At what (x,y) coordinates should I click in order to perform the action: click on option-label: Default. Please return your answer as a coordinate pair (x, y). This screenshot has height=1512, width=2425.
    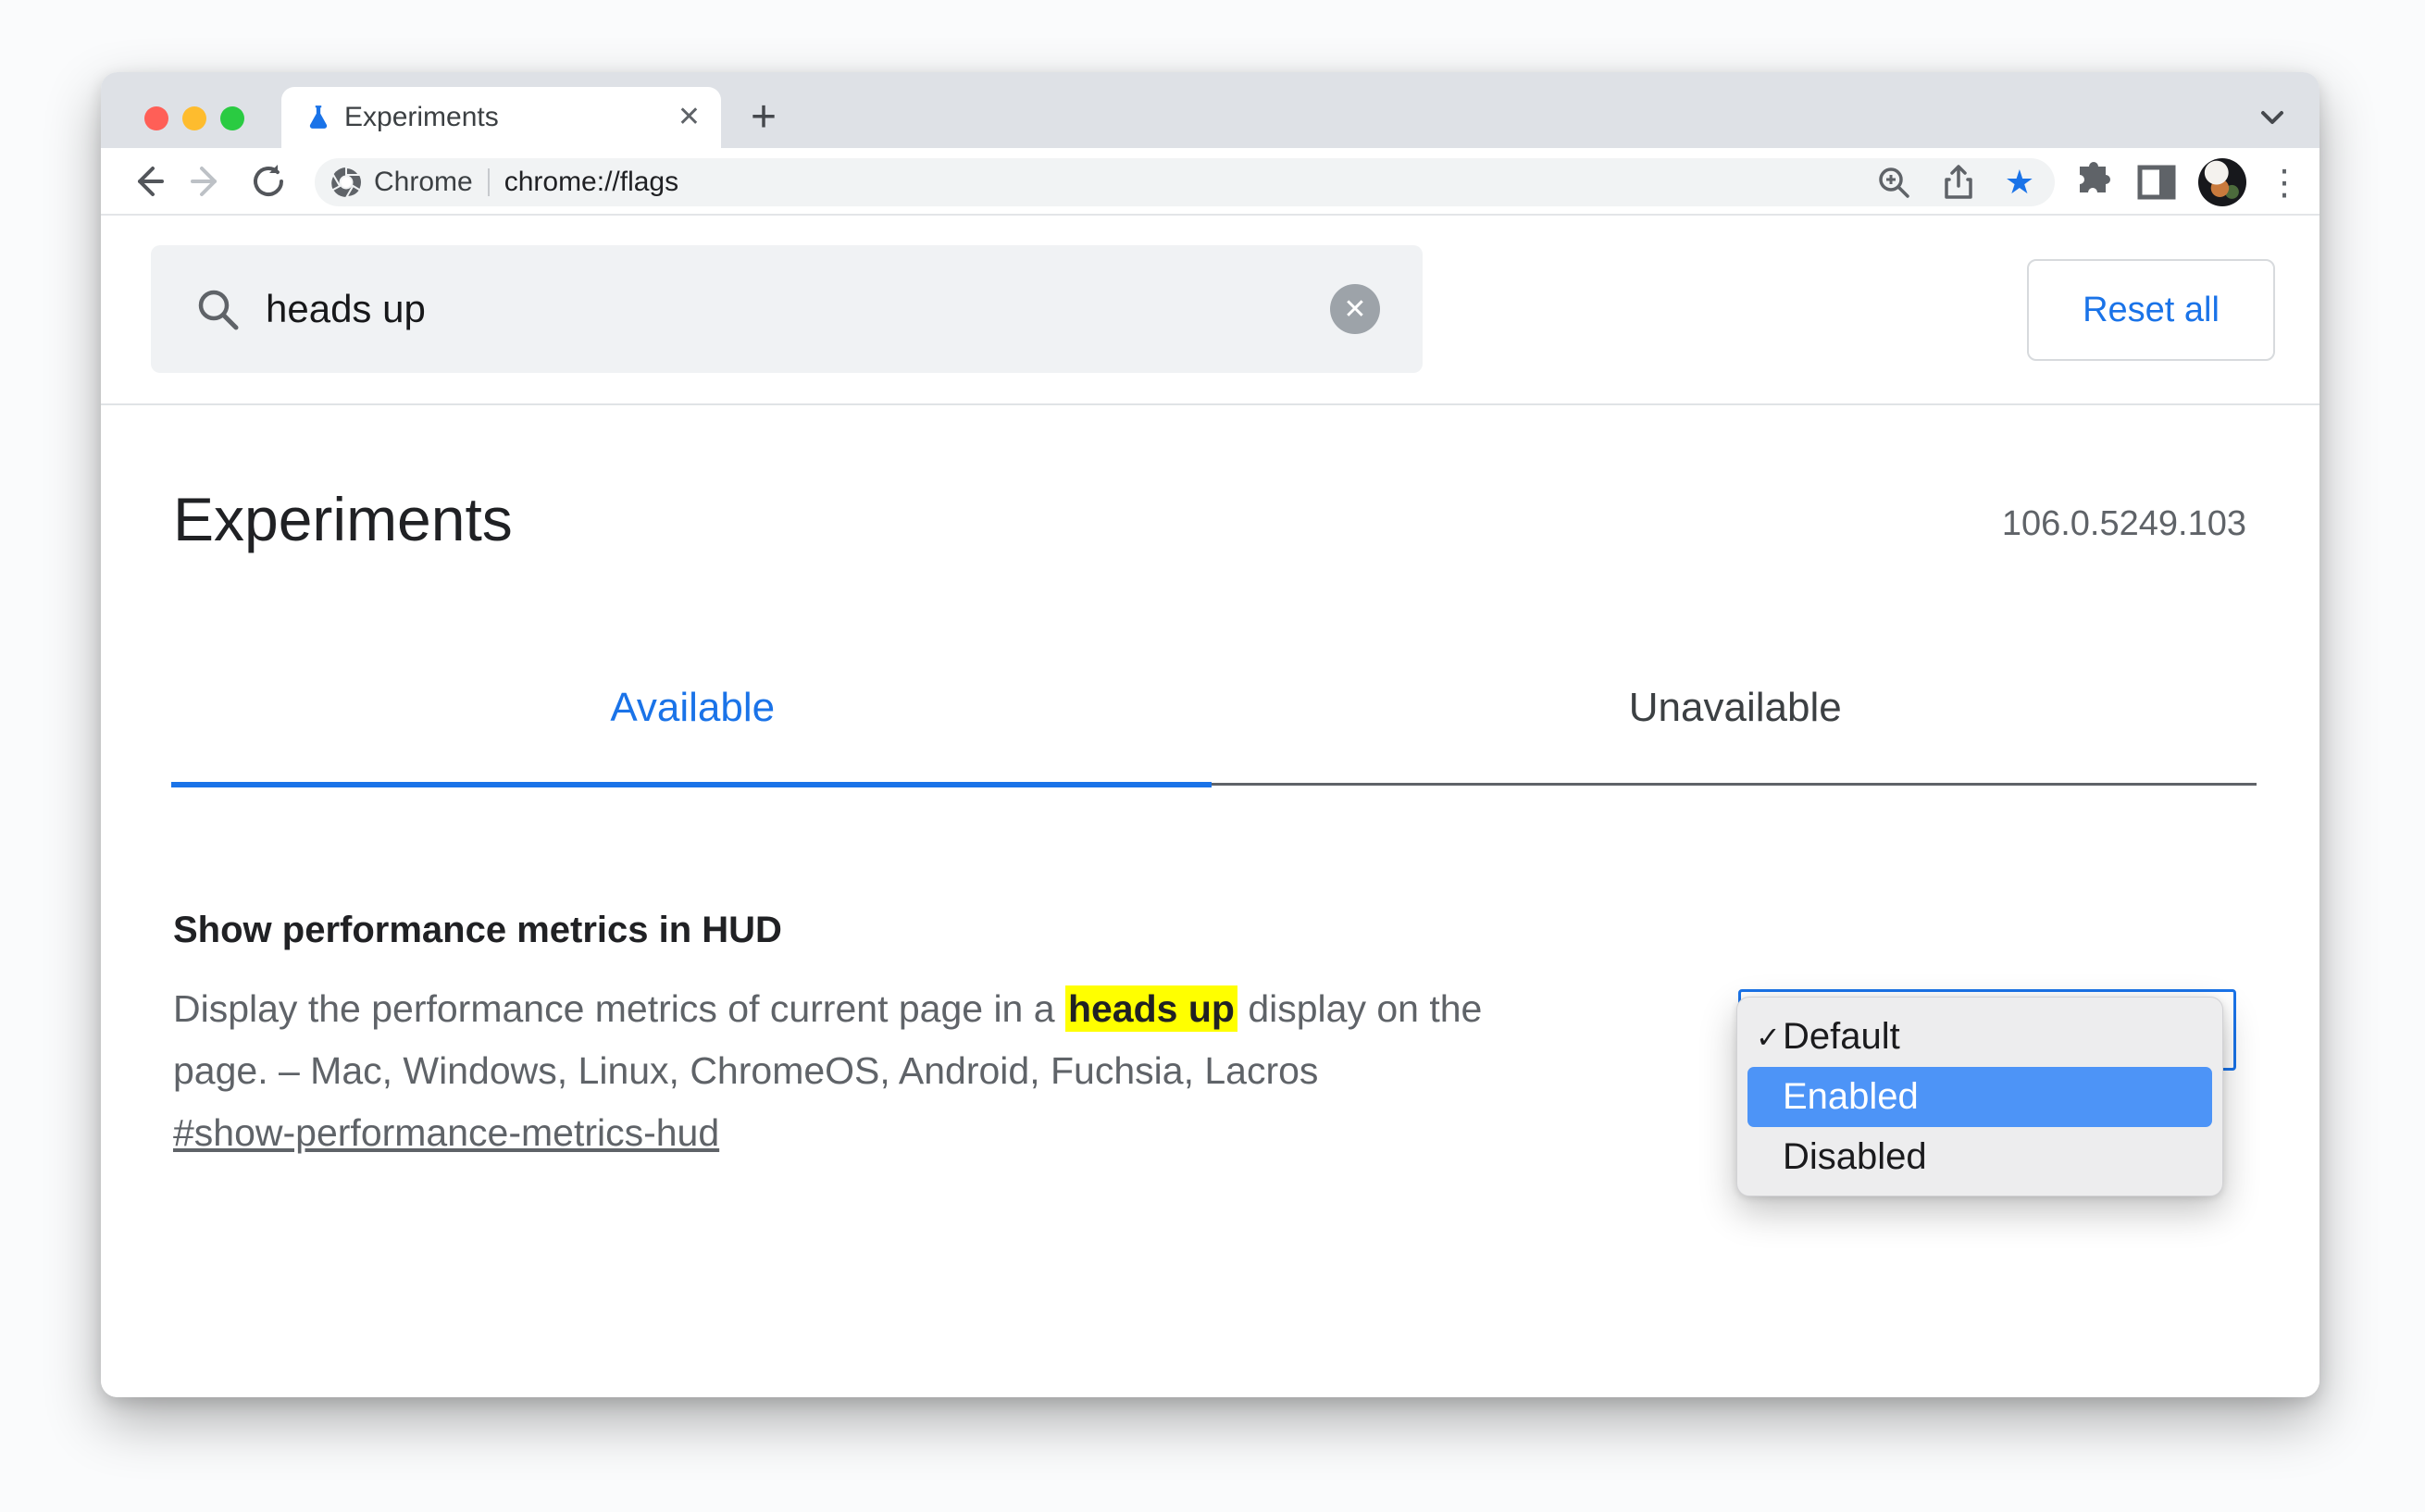
    Looking at the image, I should click on (1841, 1036).